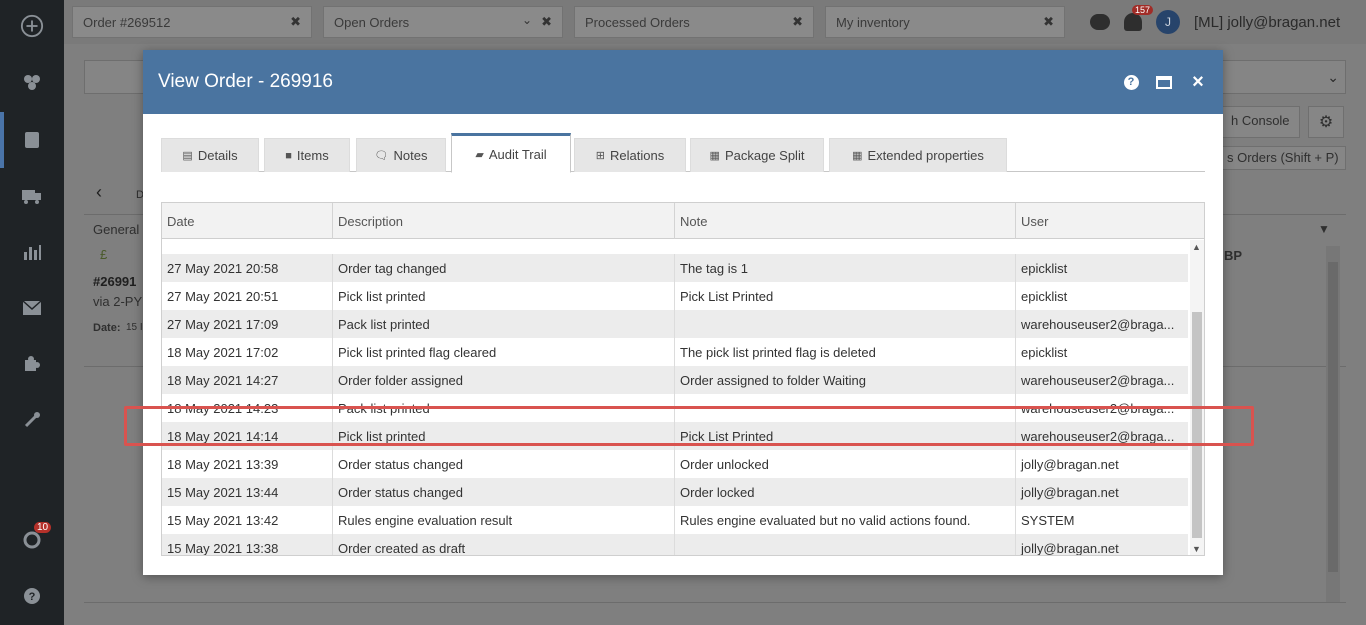 This screenshot has width=1366, height=625. I want to click on grid-header: Date Description Note User, so click(683, 221).